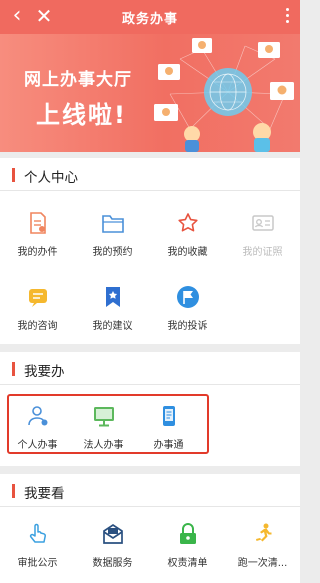 The image size is (320, 583). Describe the element at coordinates (188, 533) in the screenshot. I see `lock-icon` at that location.